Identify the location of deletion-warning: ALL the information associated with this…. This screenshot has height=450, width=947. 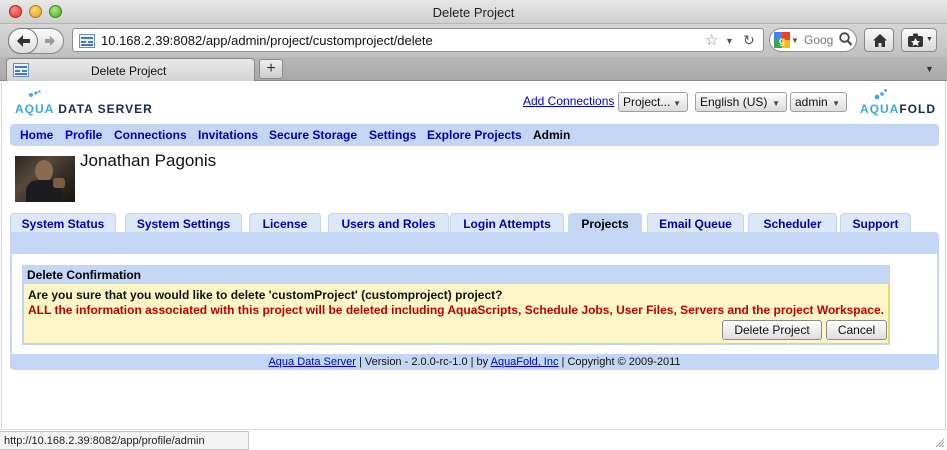
(456, 310).